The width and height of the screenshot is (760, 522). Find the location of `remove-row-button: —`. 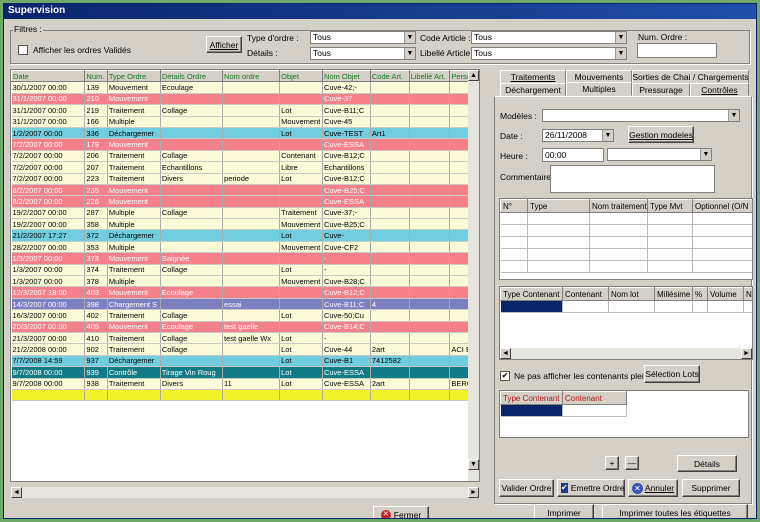

remove-row-button: — is located at coordinates (632, 463).